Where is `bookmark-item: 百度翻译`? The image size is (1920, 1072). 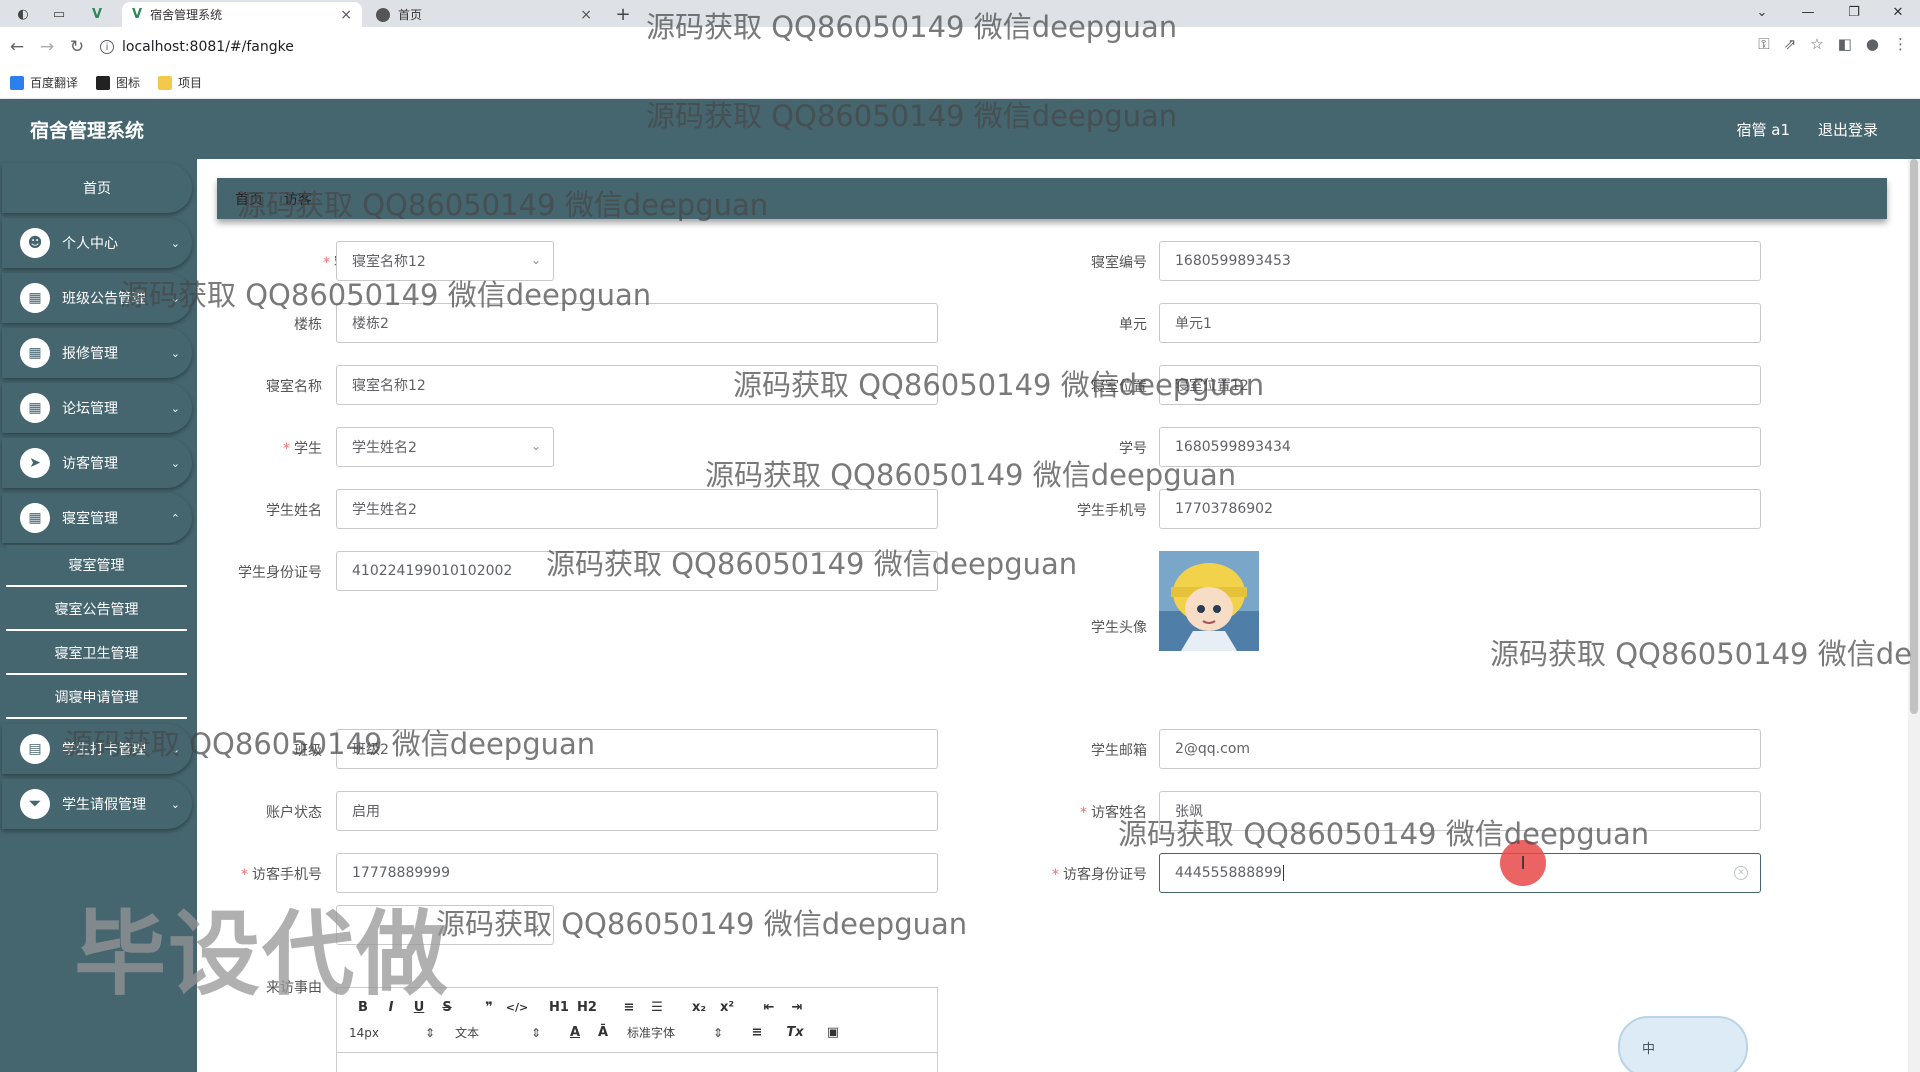
bookmark-item: 百度翻译 is located at coordinates (44, 82).